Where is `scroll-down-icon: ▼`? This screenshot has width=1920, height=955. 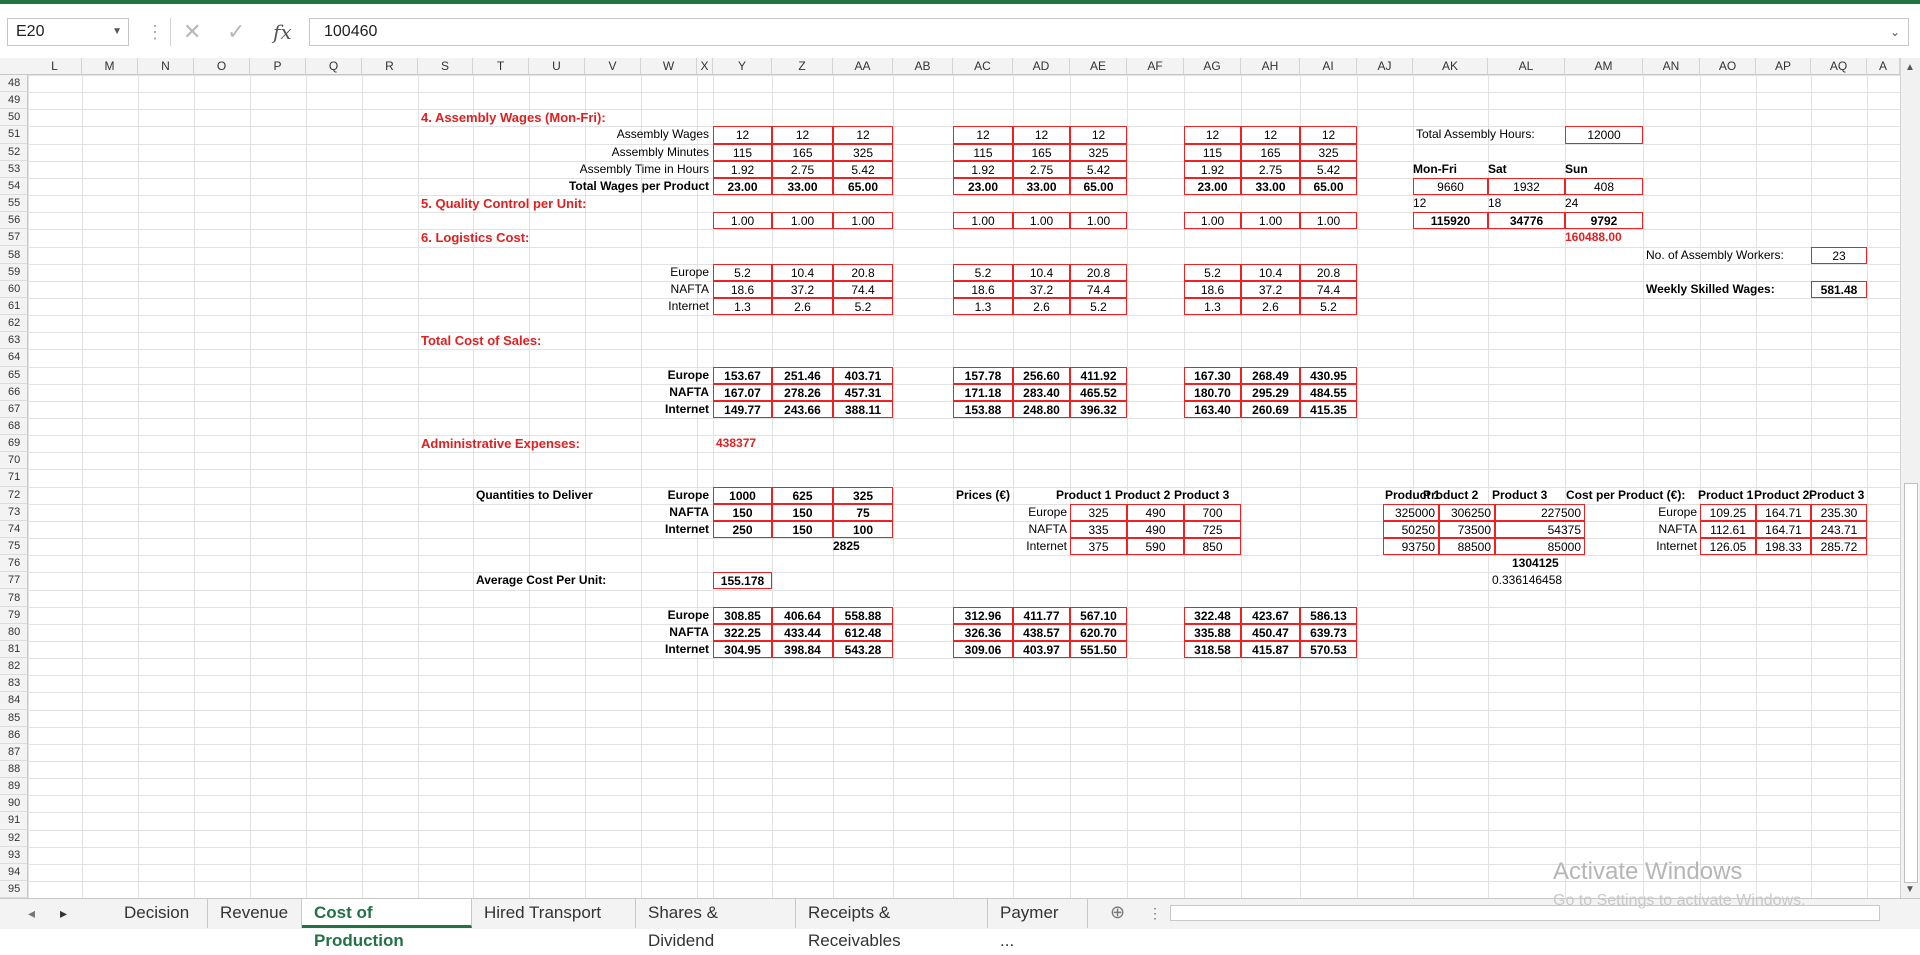 scroll-down-icon: ▼ is located at coordinates (1910, 889).